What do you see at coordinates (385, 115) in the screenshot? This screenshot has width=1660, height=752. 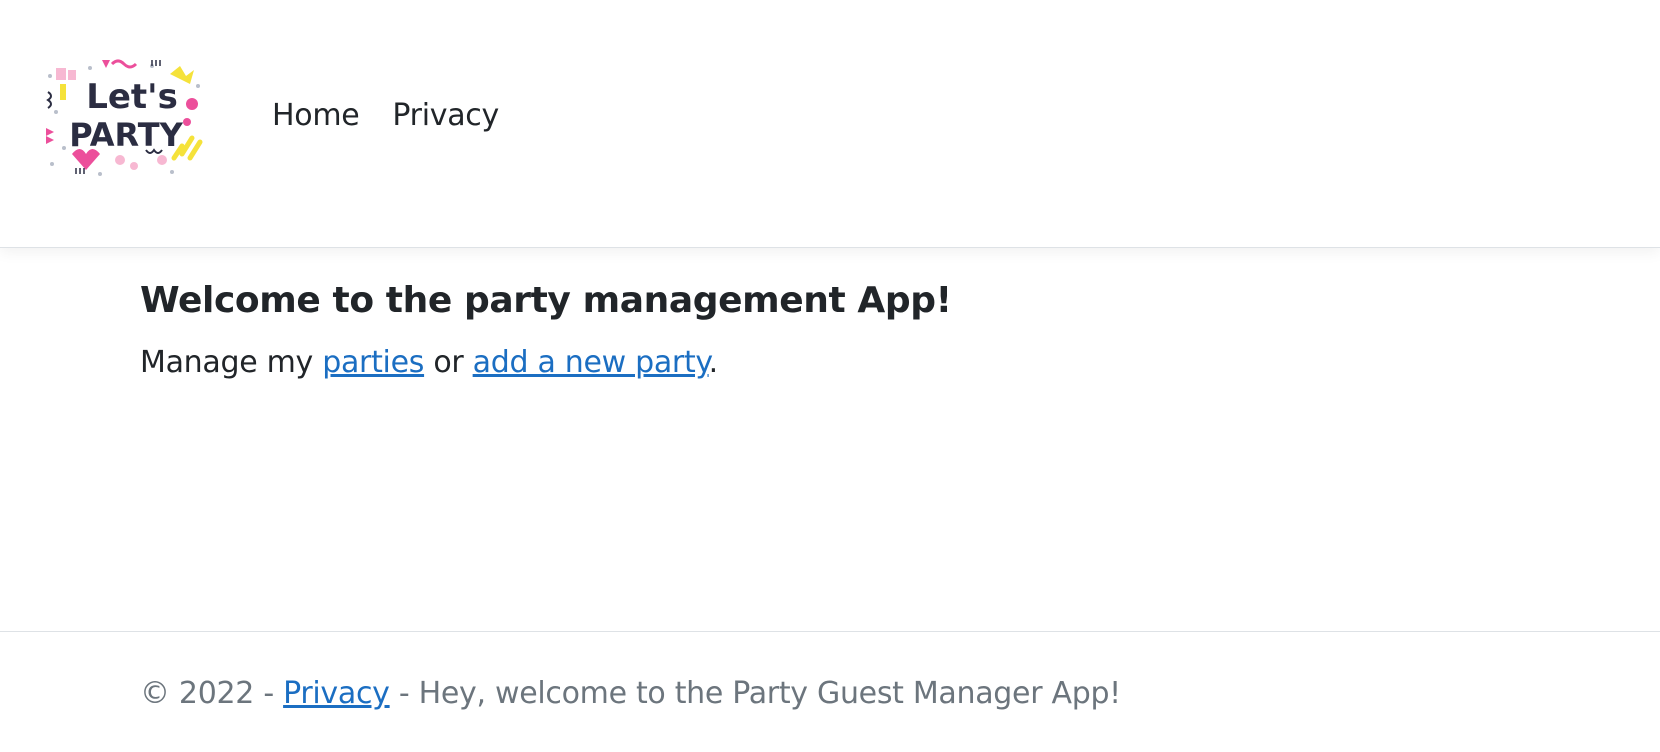 I see `nav-links: Home Privacy` at bounding box center [385, 115].